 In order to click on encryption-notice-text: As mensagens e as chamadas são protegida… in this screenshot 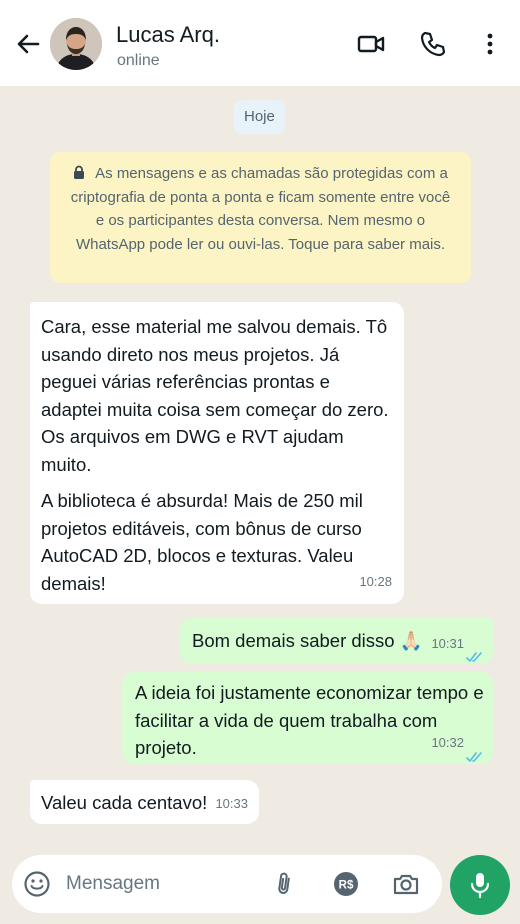, I will do `click(260, 209)`.